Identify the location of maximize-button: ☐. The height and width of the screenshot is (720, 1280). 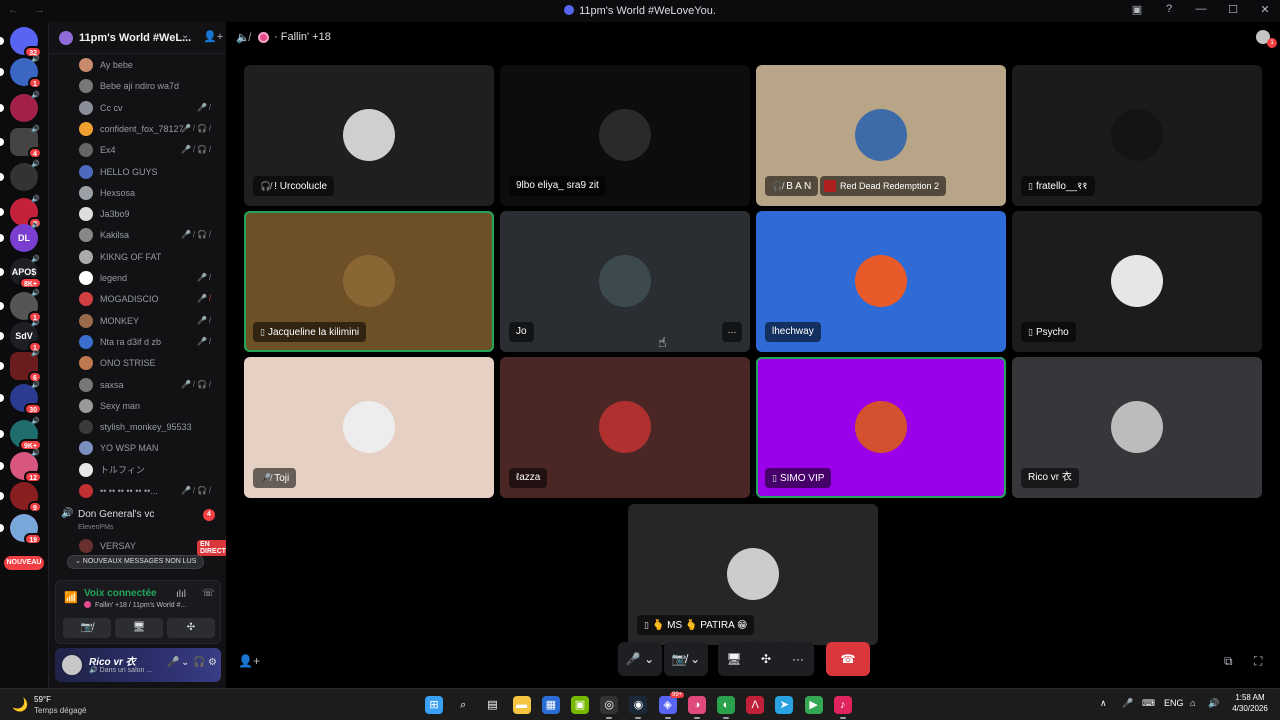
(1233, 9).